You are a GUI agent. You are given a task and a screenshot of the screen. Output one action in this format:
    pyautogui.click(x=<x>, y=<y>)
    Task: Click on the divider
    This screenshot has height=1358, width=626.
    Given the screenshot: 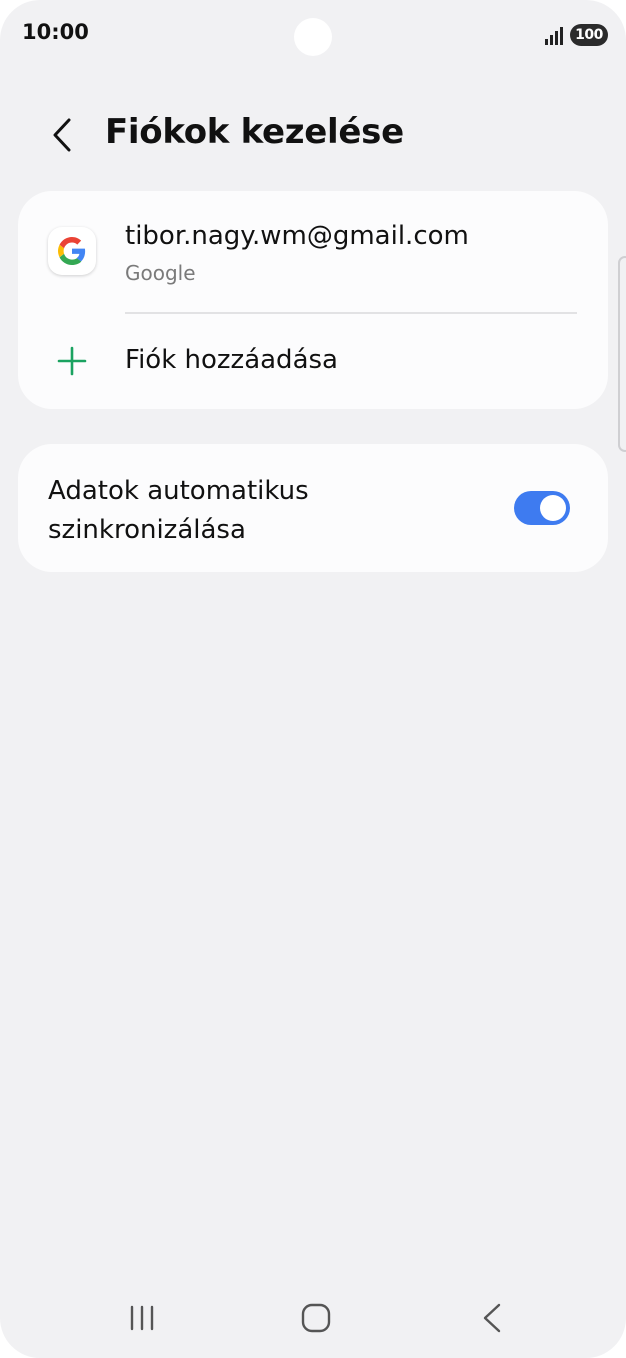 What is the action you would take?
    pyautogui.click(x=351, y=313)
    